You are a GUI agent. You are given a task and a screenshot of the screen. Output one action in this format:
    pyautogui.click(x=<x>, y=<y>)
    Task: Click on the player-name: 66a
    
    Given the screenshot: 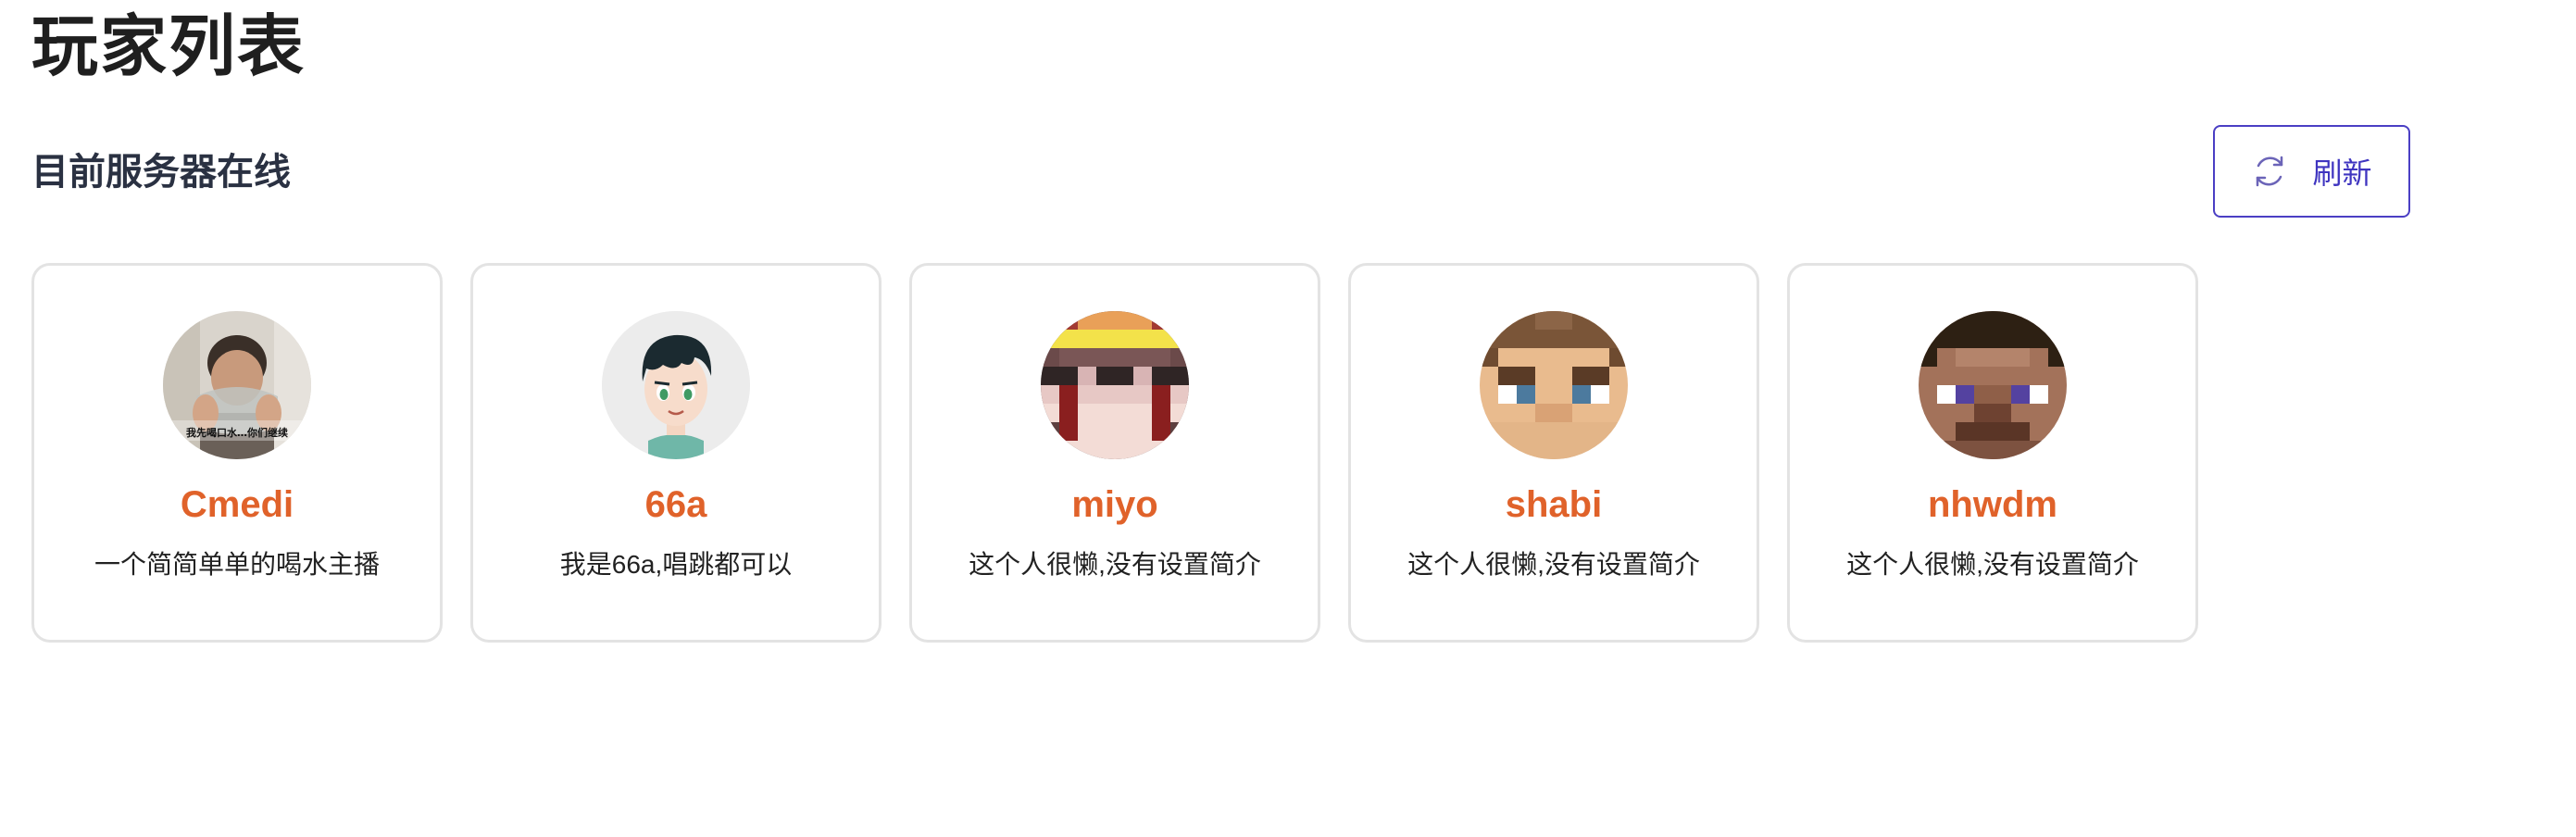 What is the action you would take?
    pyautogui.click(x=676, y=504)
    